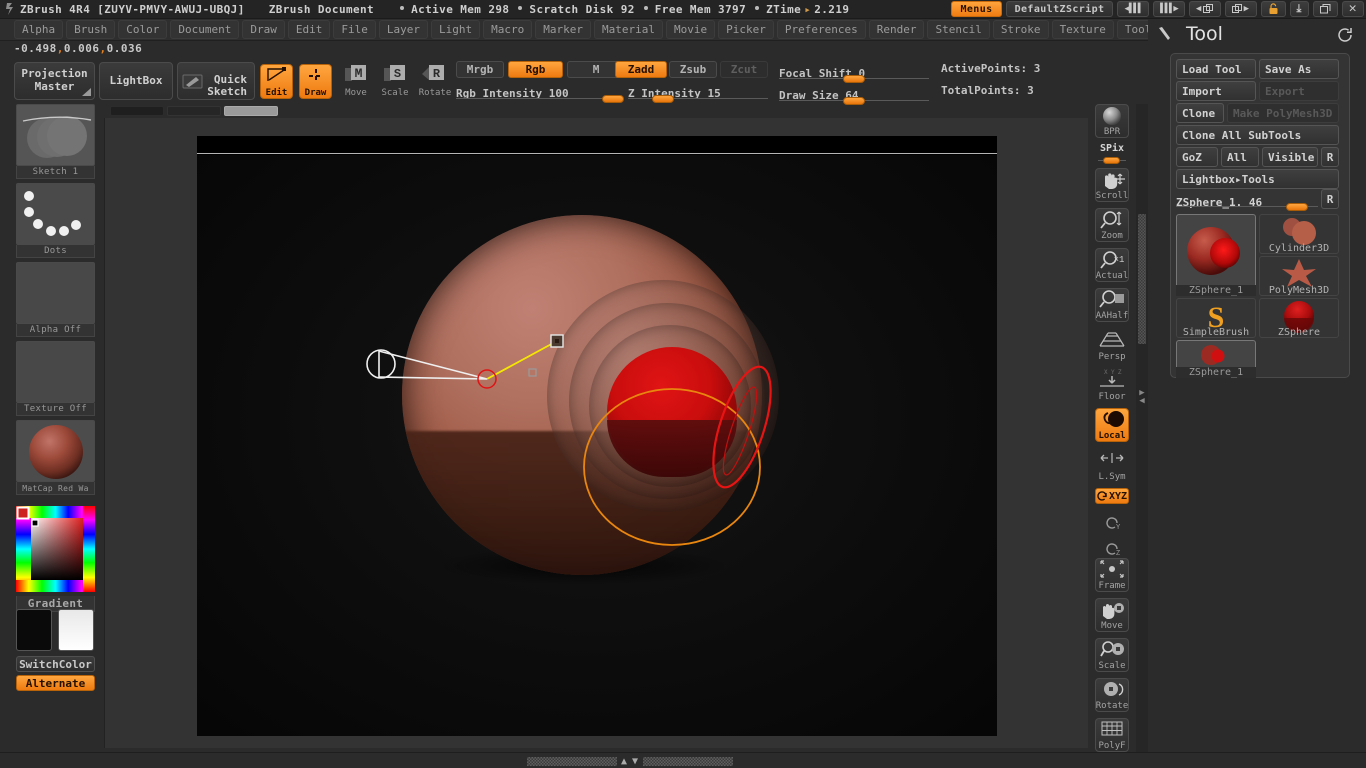 The image size is (1366, 768). Describe the element at coordinates (1200, 113) in the screenshot. I see `clone-button: Clone` at that location.